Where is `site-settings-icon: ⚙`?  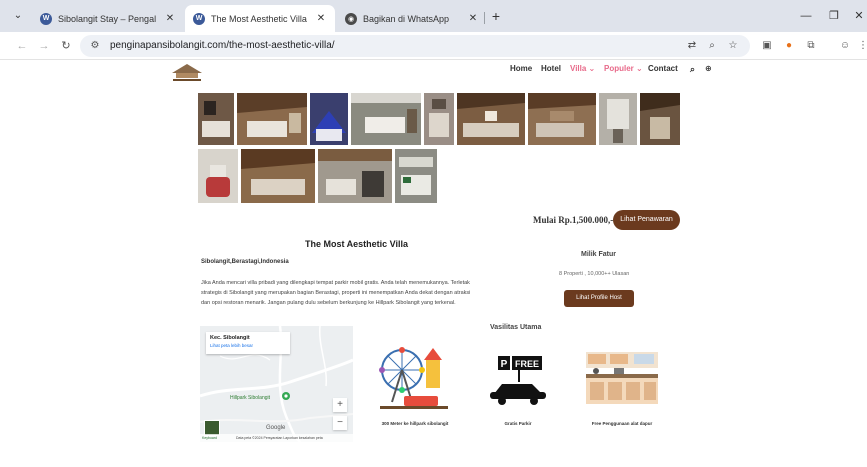
site-settings-icon: ⚙ is located at coordinates (95, 46).